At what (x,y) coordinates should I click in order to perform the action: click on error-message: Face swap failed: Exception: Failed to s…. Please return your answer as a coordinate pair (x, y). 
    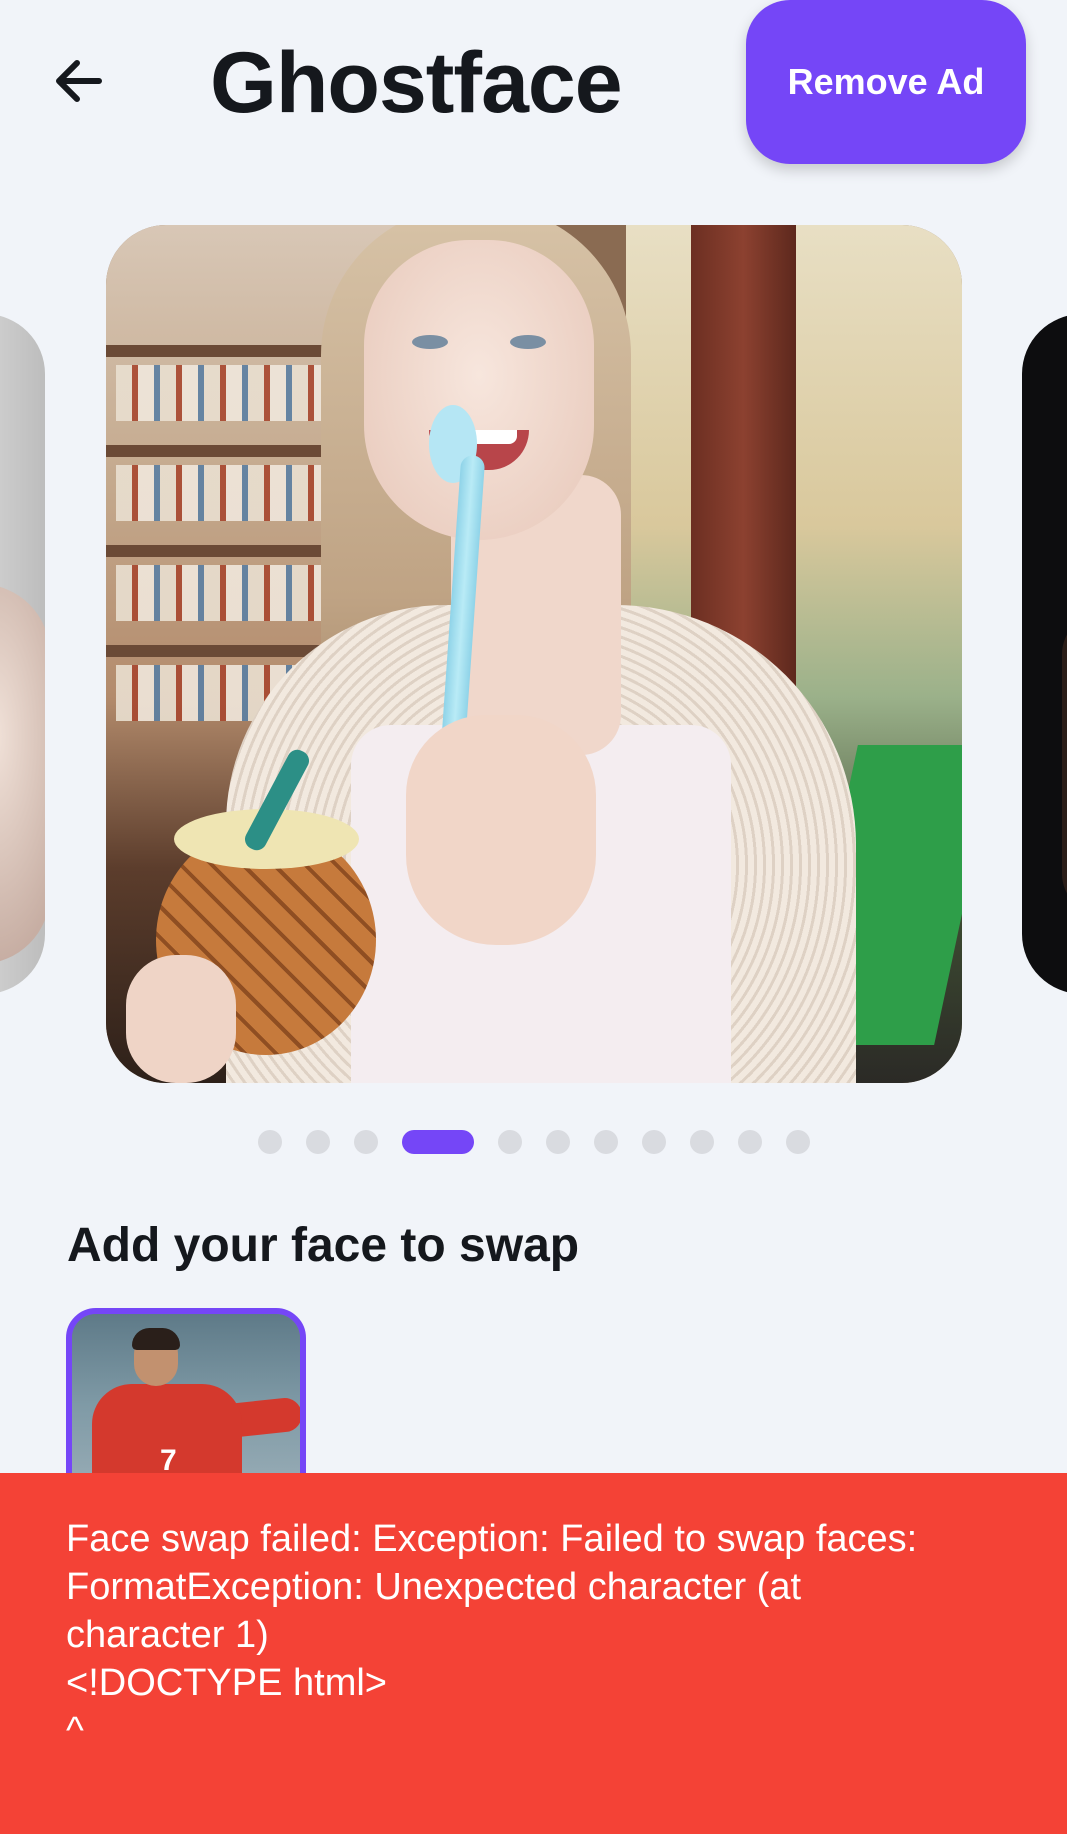
    Looking at the image, I should click on (492, 1635).